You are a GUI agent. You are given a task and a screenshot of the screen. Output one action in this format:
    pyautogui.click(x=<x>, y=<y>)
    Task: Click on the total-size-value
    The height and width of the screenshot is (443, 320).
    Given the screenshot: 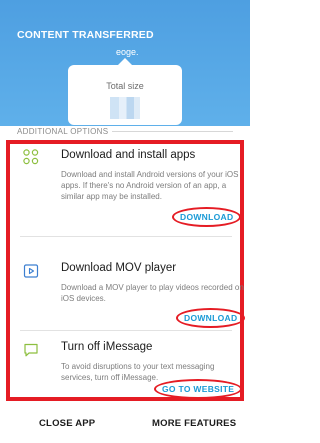 What is the action you would take?
    pyautogui.click(x=125, y=108)
    